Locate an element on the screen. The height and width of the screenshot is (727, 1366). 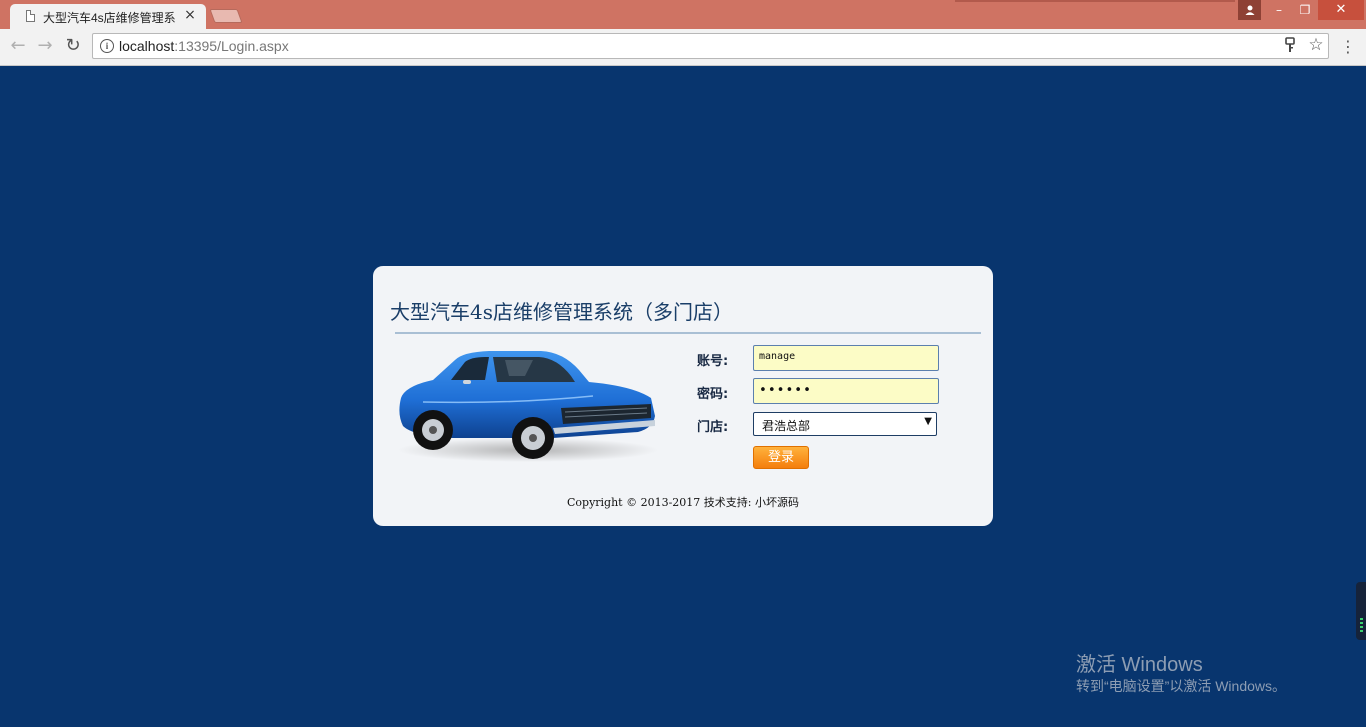
browser-toolbar: ← → ↻ i localhost:13395/Login.aspx ☆ ⋮ is located at coordinates (683, 47).